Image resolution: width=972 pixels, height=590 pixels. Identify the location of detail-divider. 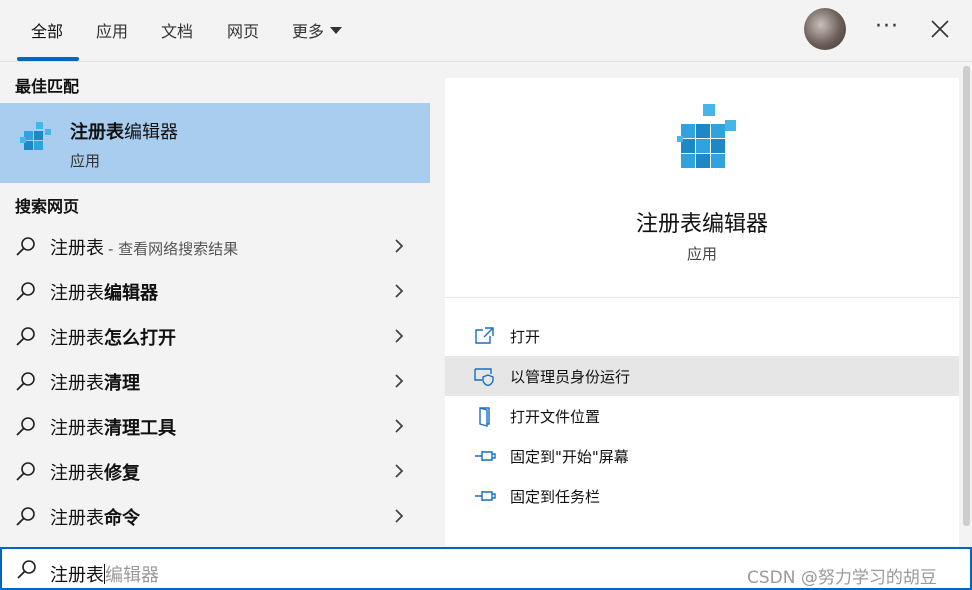
(702, 297).